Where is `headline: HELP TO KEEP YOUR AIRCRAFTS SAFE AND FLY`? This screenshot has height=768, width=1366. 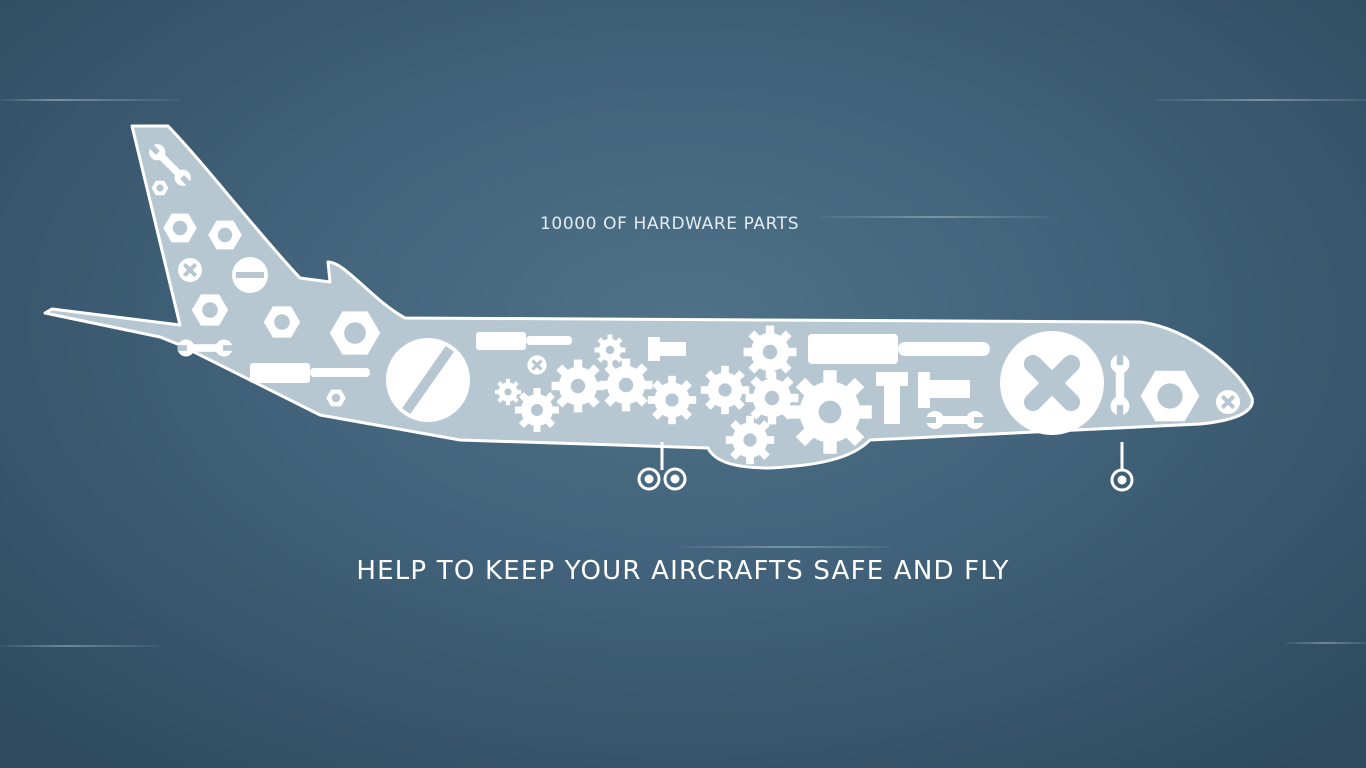
headline: HELP TO KEEP YOUR AIRCRAFTS SAFE AND FLY is located at coordinates (683, 571).